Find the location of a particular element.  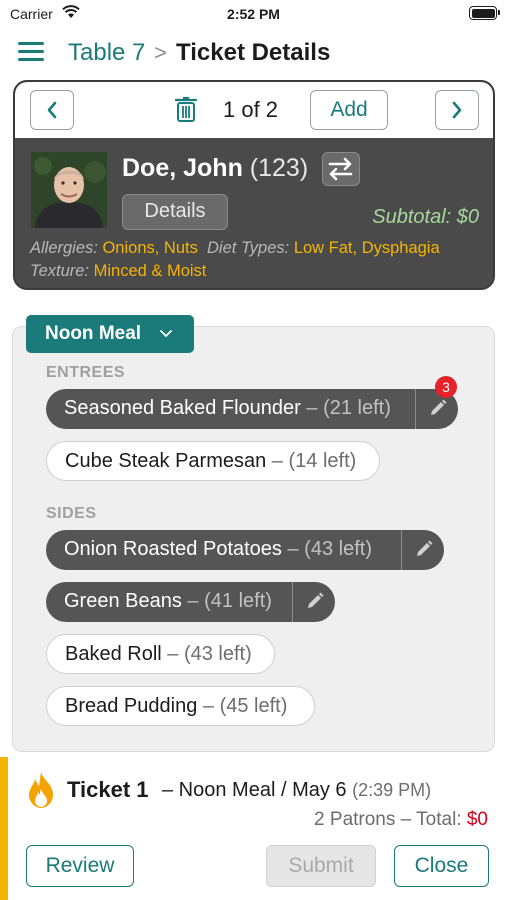

ticket-summary: 2 Patrons – Total: $0 is located at coordinates (401, 820).